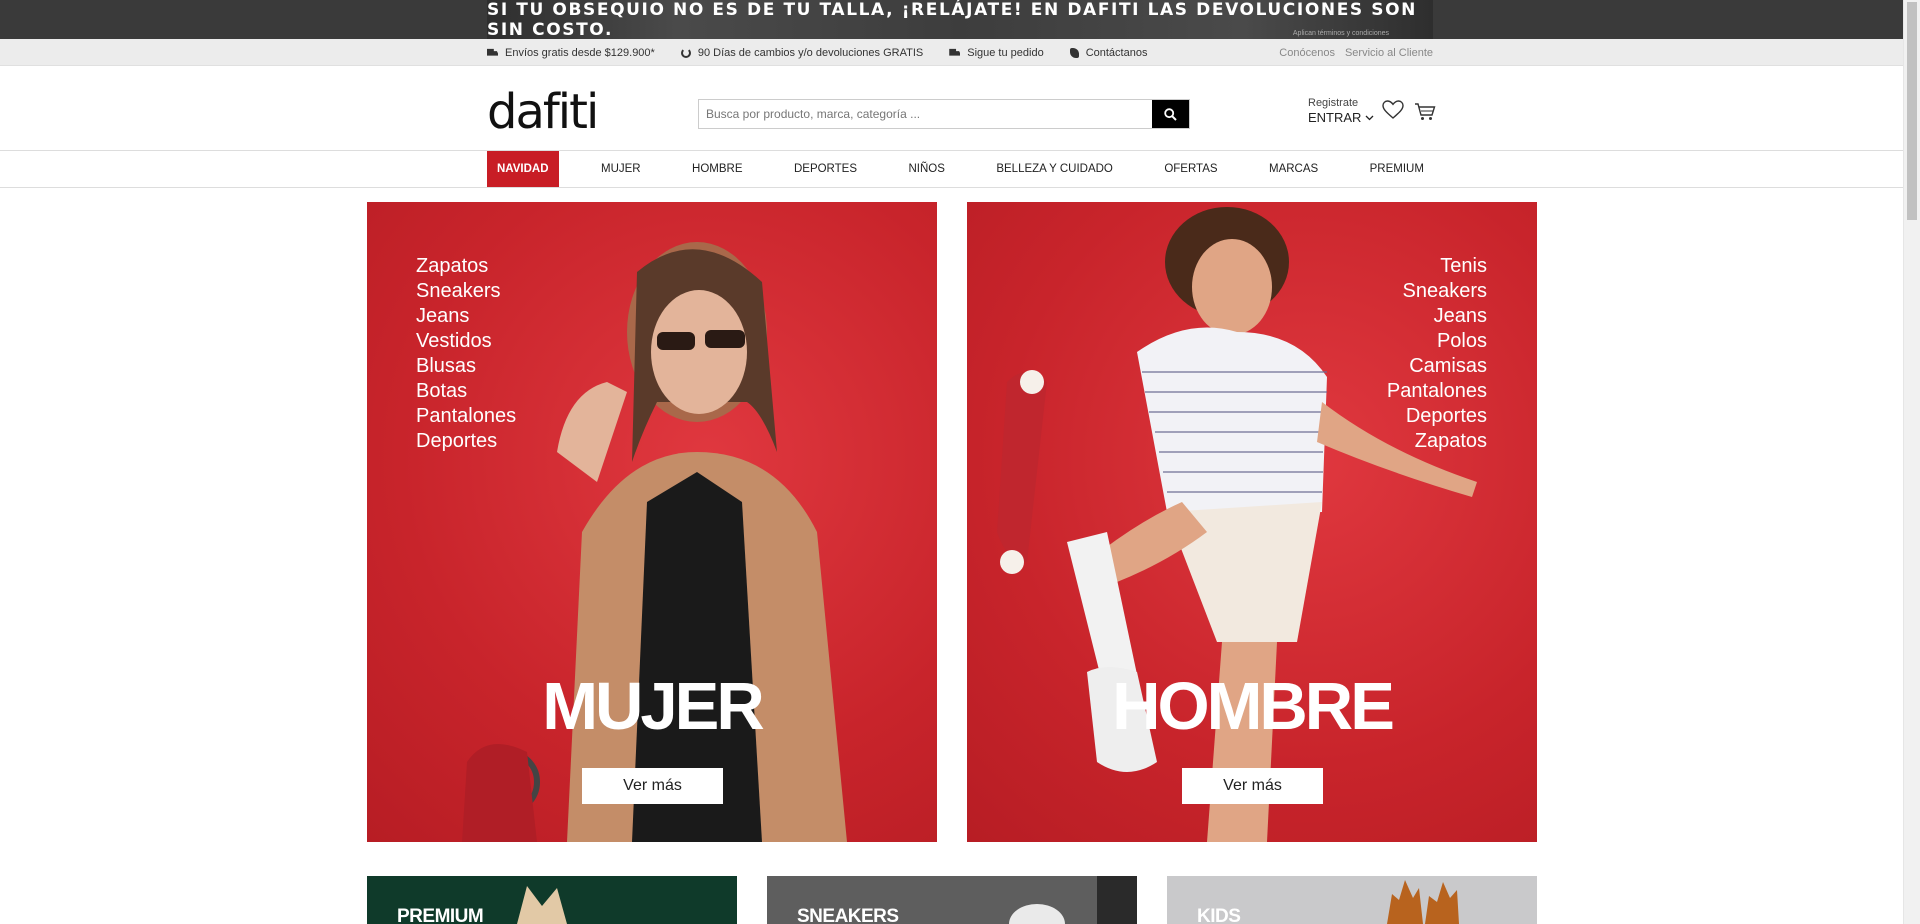 This screenshot has height=924, width=1920. What do you see at coordinates (825, 169) in the screenshot?
I see `nav-item-deportes: DEPORTES` at bounding box center [825, 169].